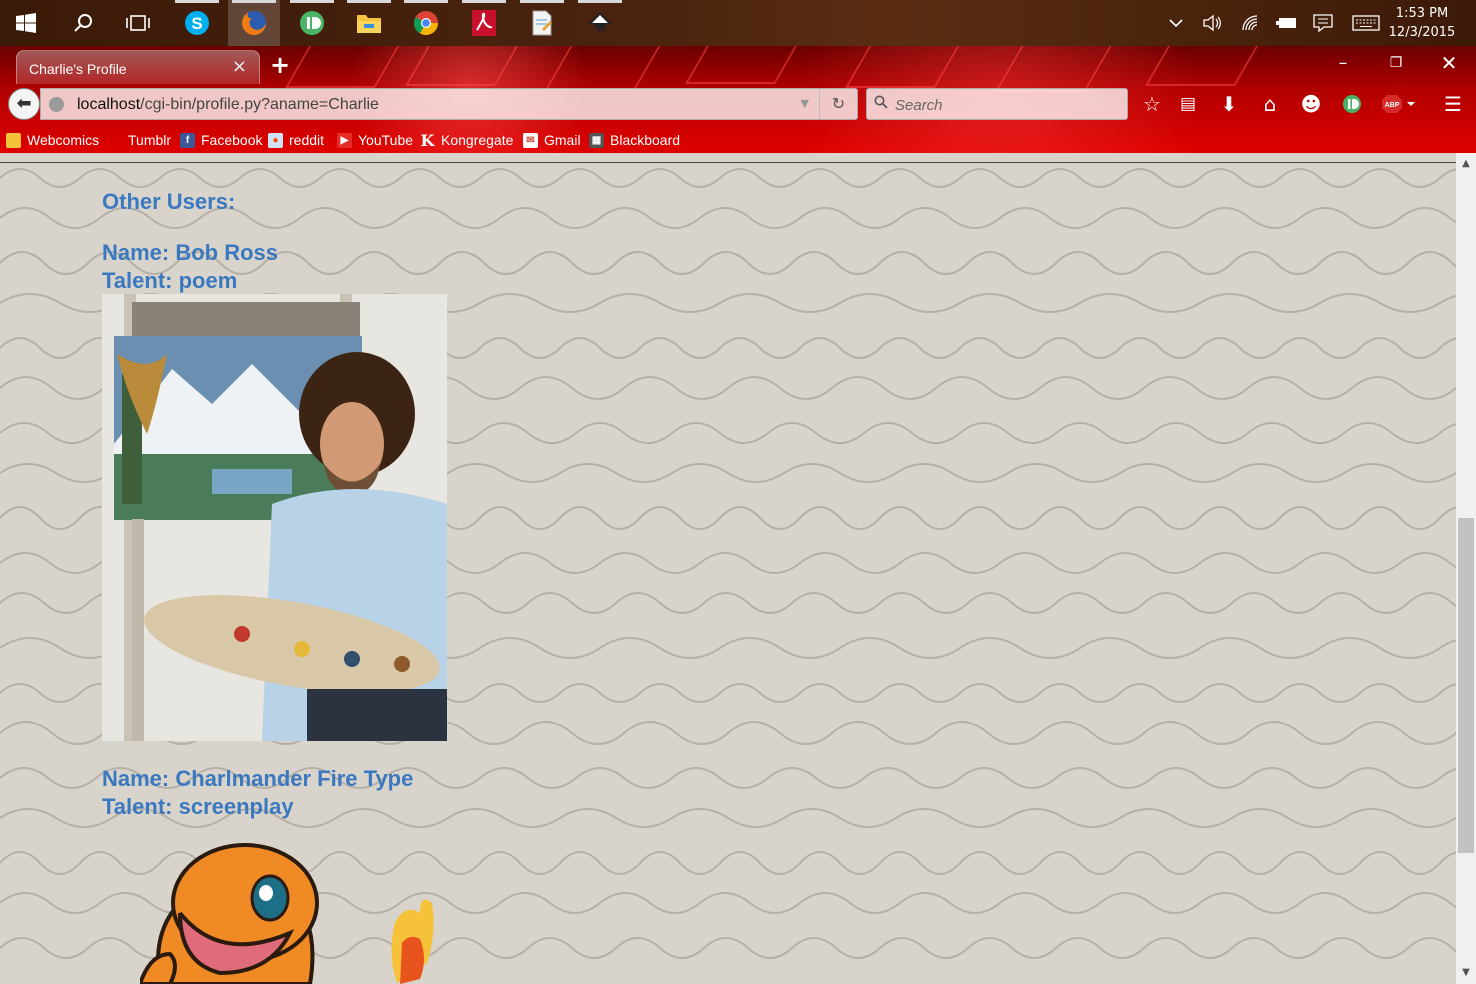 The height and width of the screenshot is (984, 1476). What do you see at coordinates (1466, 685) in the screenshot?
I see `scrollbar-thumb` at bounding box center [1466, 685].